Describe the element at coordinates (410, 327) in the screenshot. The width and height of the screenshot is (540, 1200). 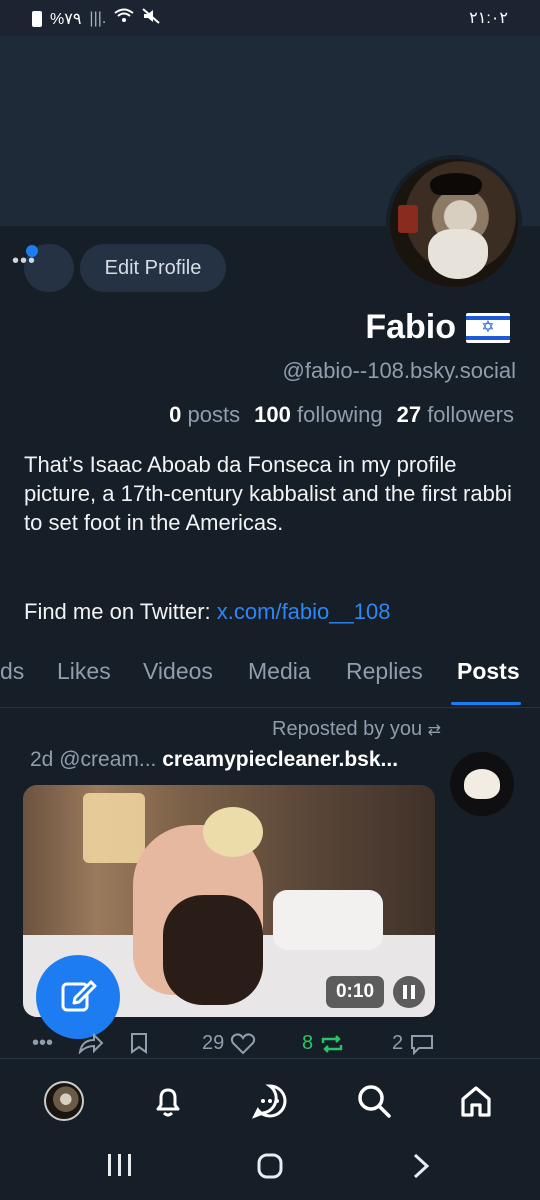
I see `profile-name: Fabio` at that location.